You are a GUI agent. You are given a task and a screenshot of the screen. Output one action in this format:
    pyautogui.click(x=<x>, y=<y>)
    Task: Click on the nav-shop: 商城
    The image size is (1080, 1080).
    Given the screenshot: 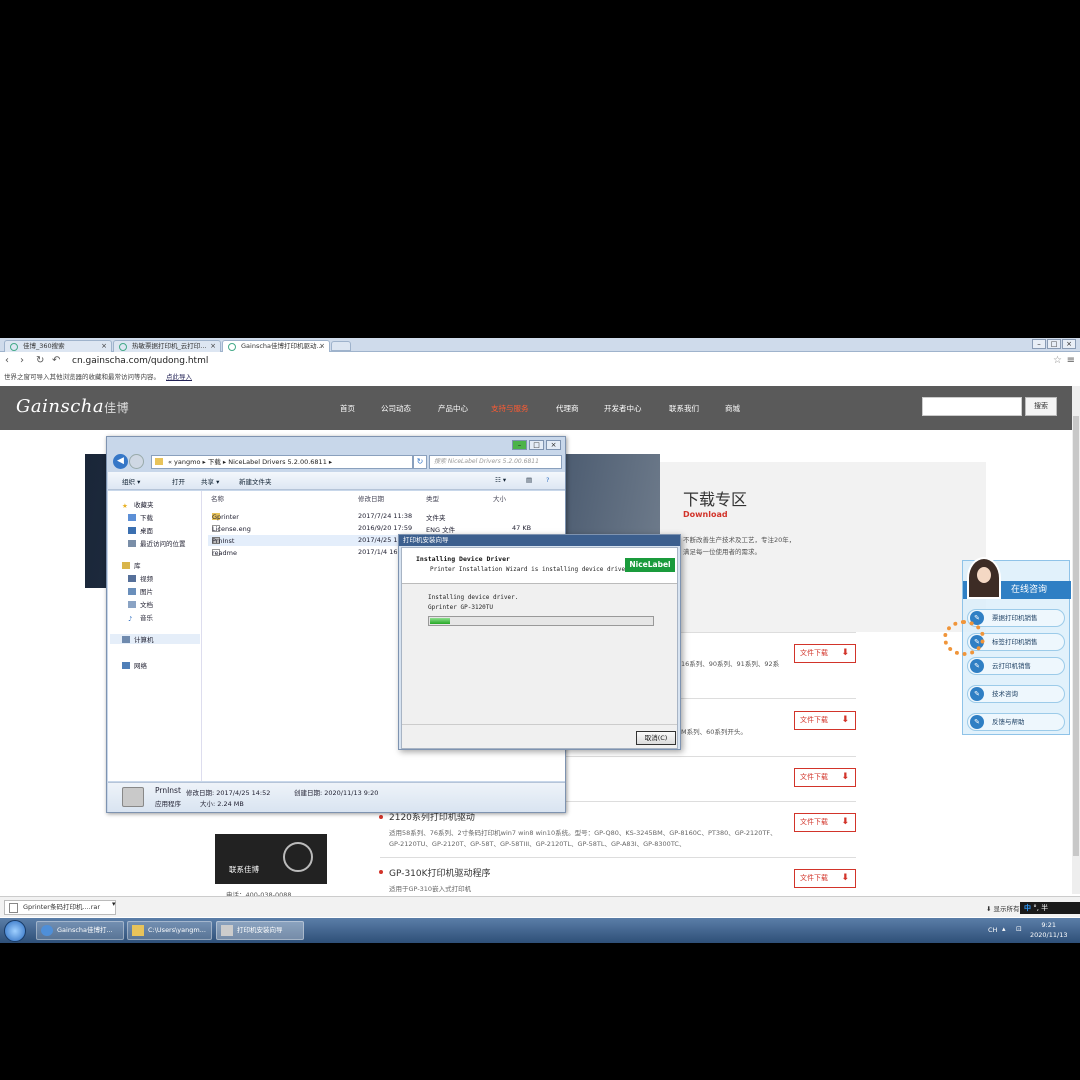 What is the action you would take?
    pyautogui.click(x=732, y=408)
    